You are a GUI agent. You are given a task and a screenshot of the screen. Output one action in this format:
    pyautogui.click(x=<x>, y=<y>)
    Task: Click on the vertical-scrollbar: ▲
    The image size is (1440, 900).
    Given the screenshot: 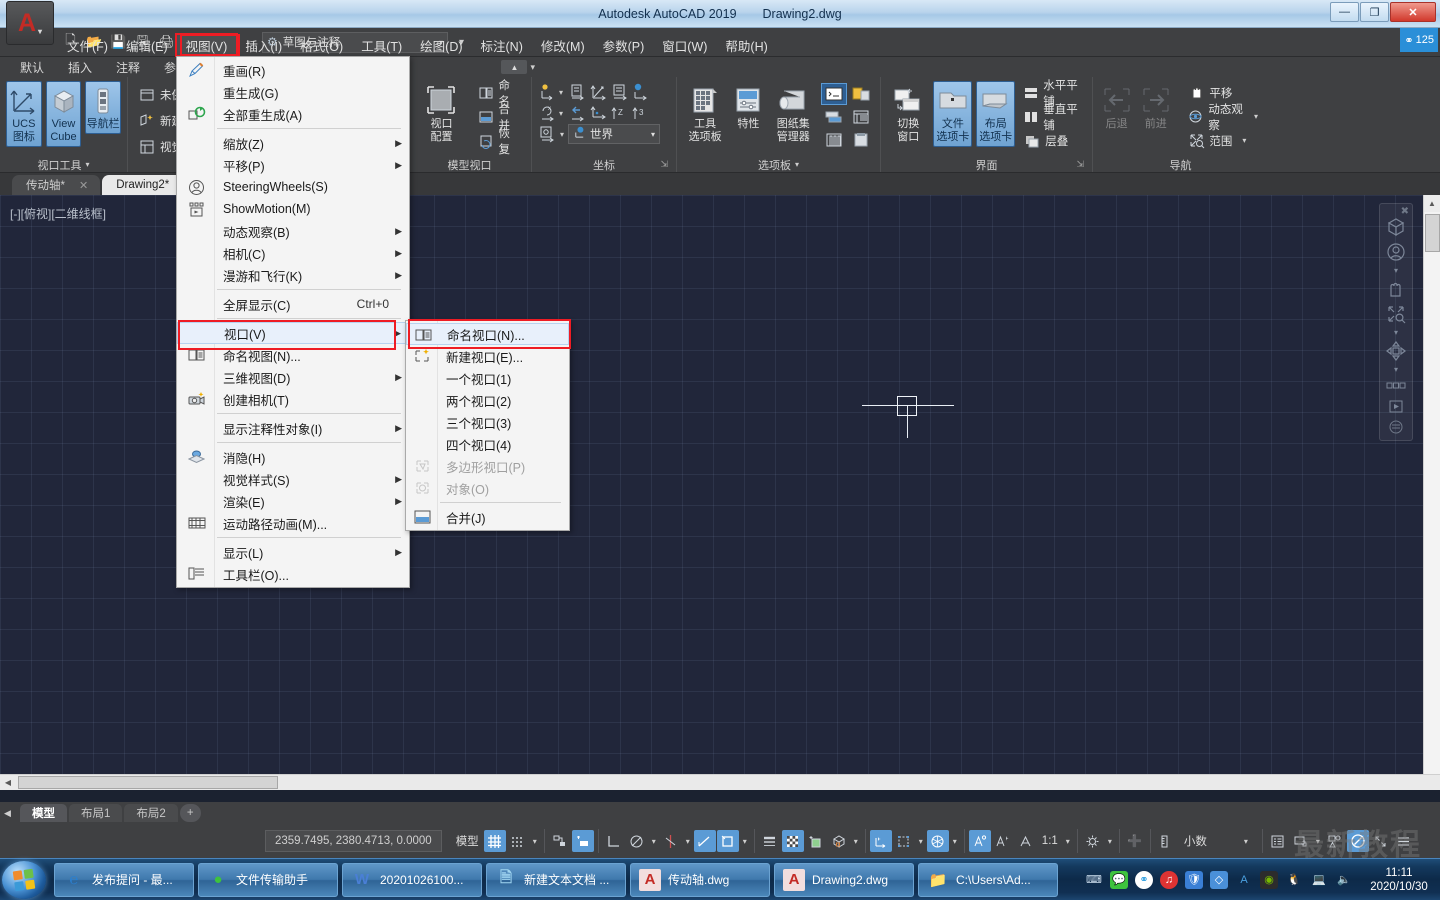 What is the action you would take?
    pyautogui.click(x=1431, y=492)
    